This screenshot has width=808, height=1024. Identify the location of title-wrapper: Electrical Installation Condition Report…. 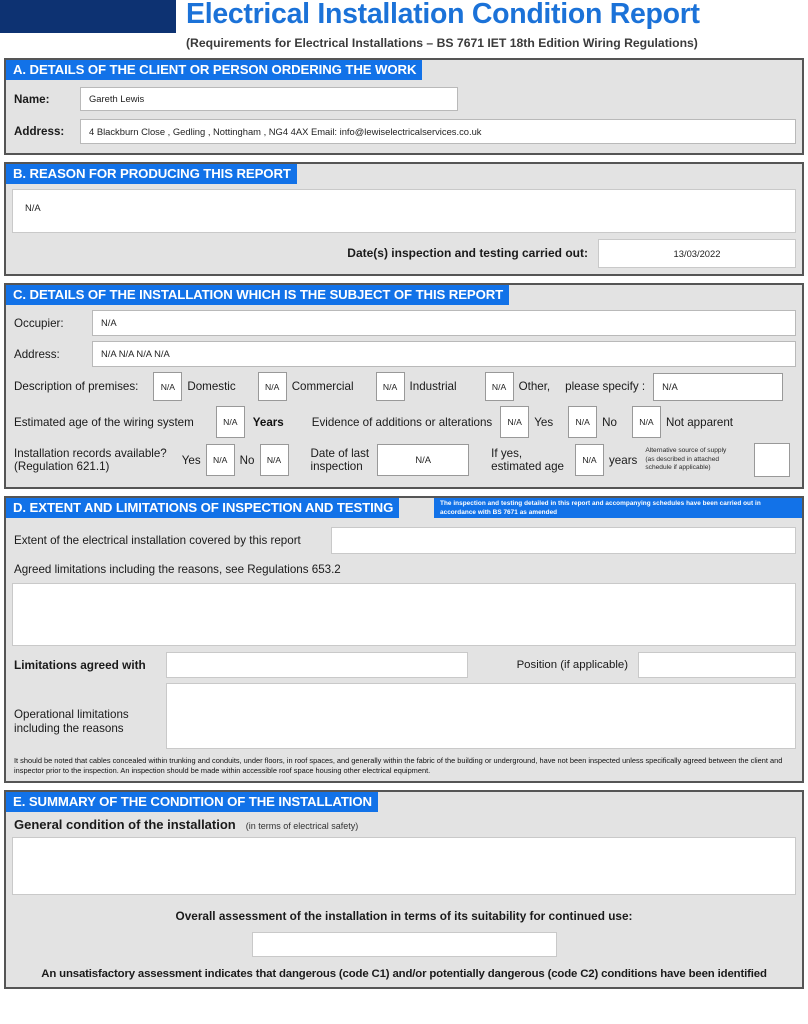
(494, 25).